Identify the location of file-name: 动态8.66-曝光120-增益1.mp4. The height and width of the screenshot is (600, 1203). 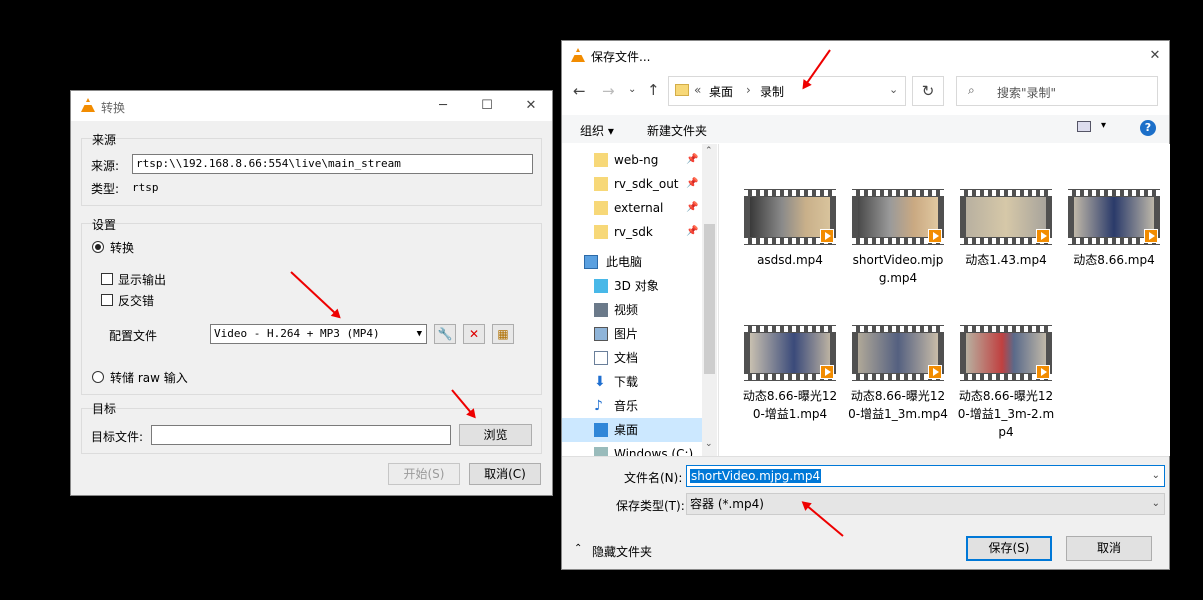
(790, 405).